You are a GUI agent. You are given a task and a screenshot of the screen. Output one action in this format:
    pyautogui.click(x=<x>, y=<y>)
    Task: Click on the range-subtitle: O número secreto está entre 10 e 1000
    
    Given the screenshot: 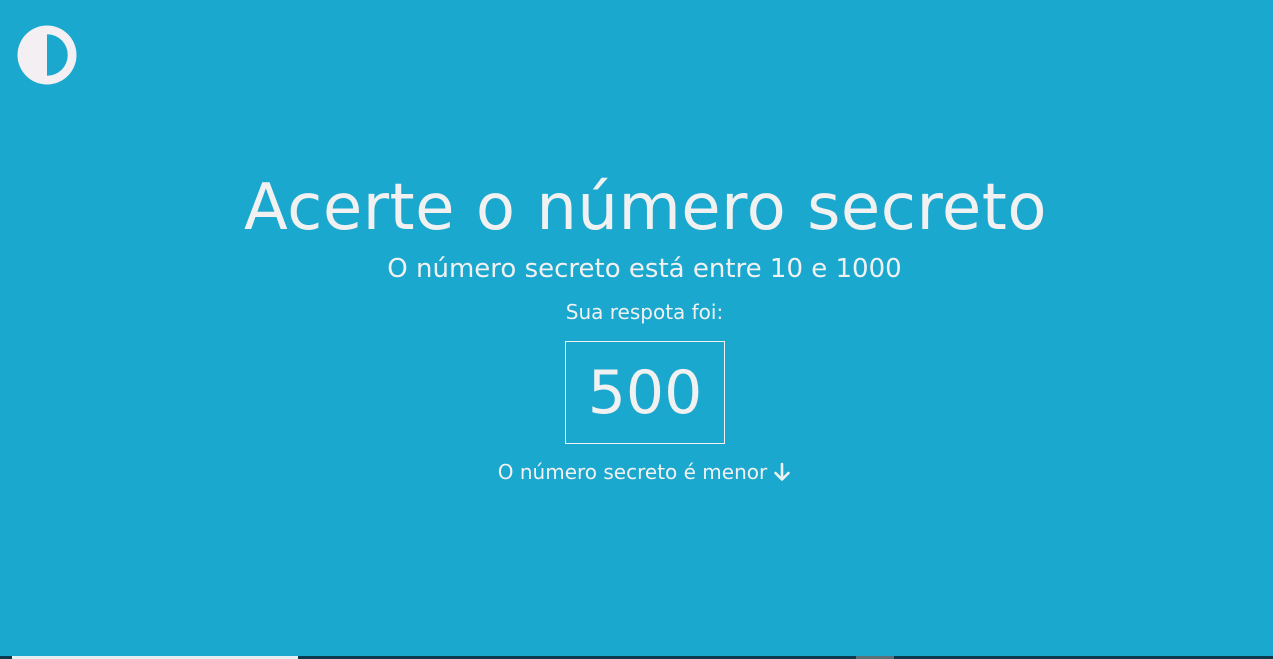 What is the action you would take?
    pyautogui.click(x=644, y=269)
    